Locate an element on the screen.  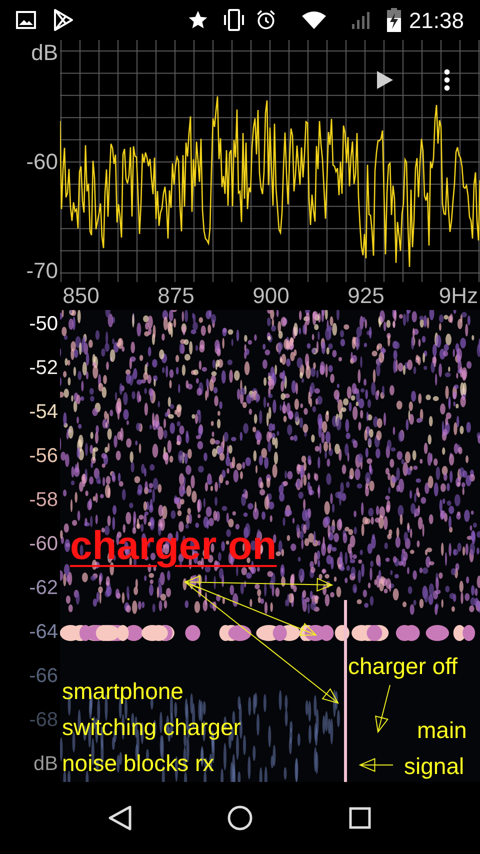
scale-label: -54 is located at coordinates (43, 412).